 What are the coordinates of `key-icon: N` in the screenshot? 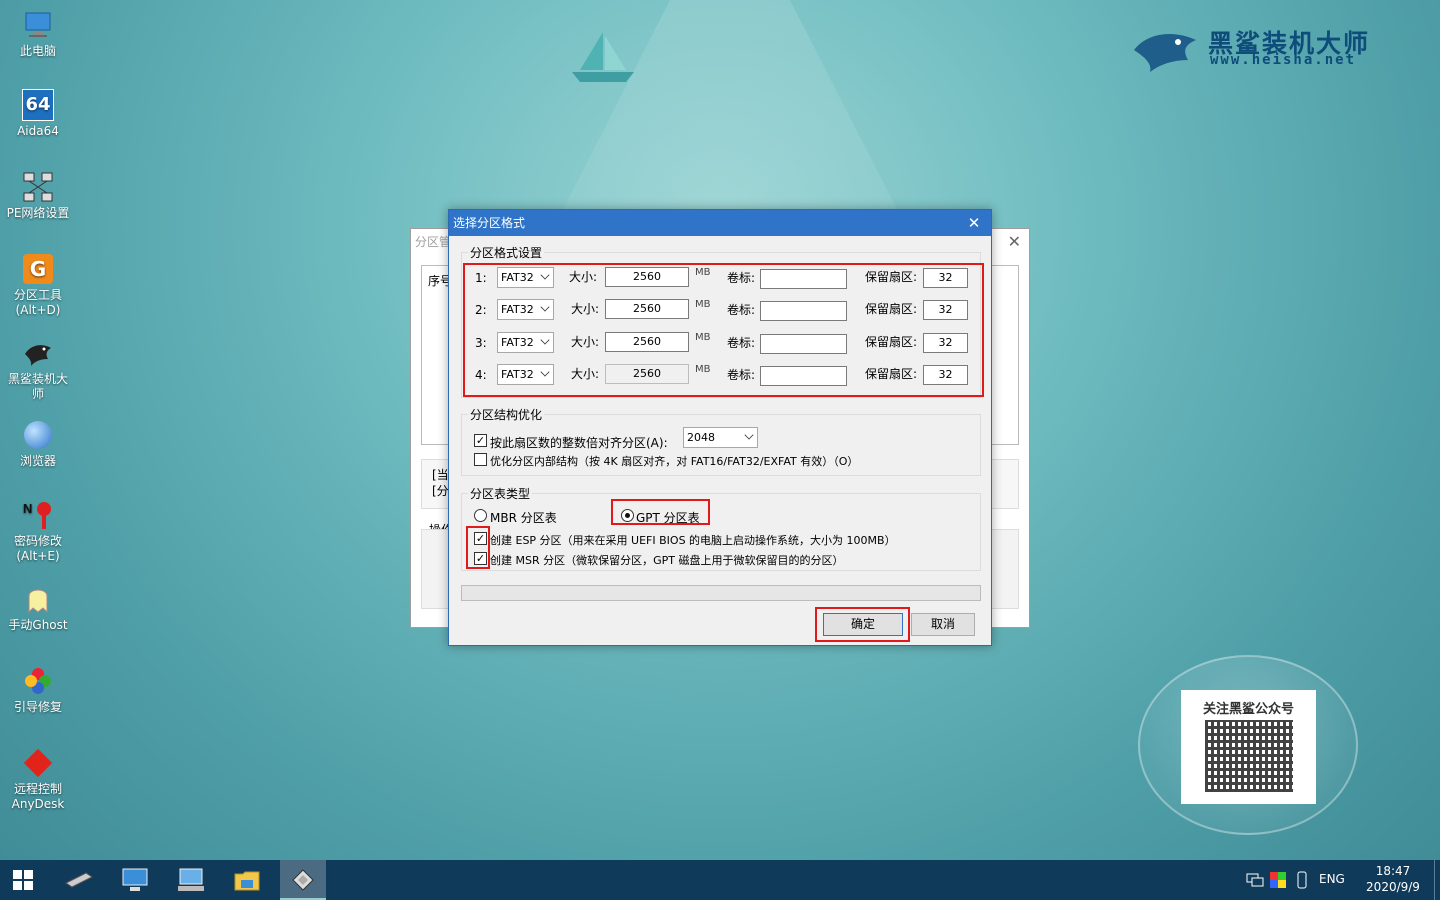 It's located at (37, 515).